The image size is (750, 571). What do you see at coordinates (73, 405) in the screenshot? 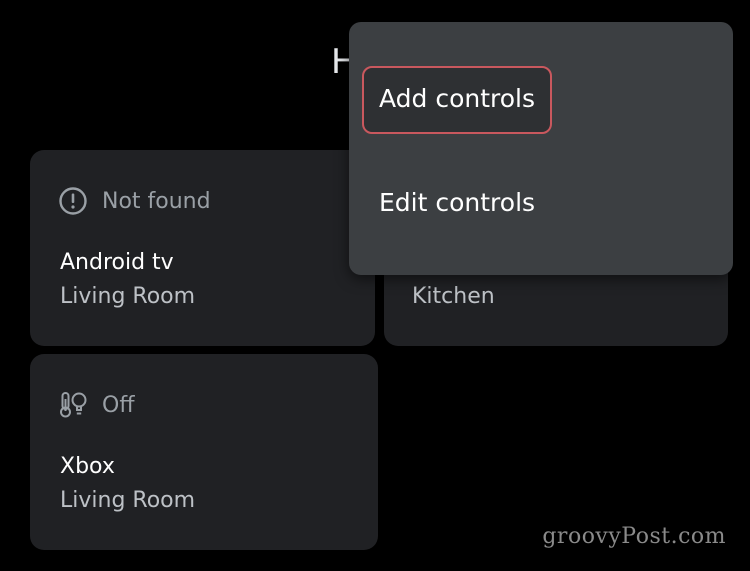
I see `thermostat-bulb-icon` at bounding box center [73, 405].